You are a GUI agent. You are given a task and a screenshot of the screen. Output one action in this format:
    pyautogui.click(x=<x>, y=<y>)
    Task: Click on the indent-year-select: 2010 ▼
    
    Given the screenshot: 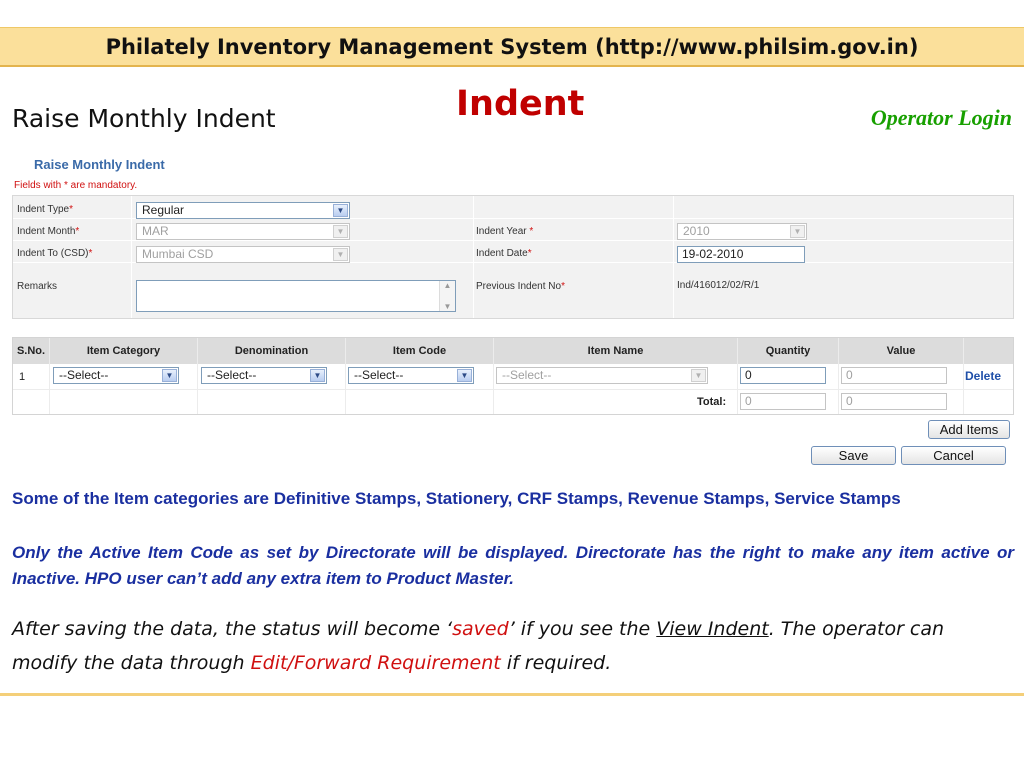 What is the action you would take?
    pyautogui.click(x=742, y=231)
    